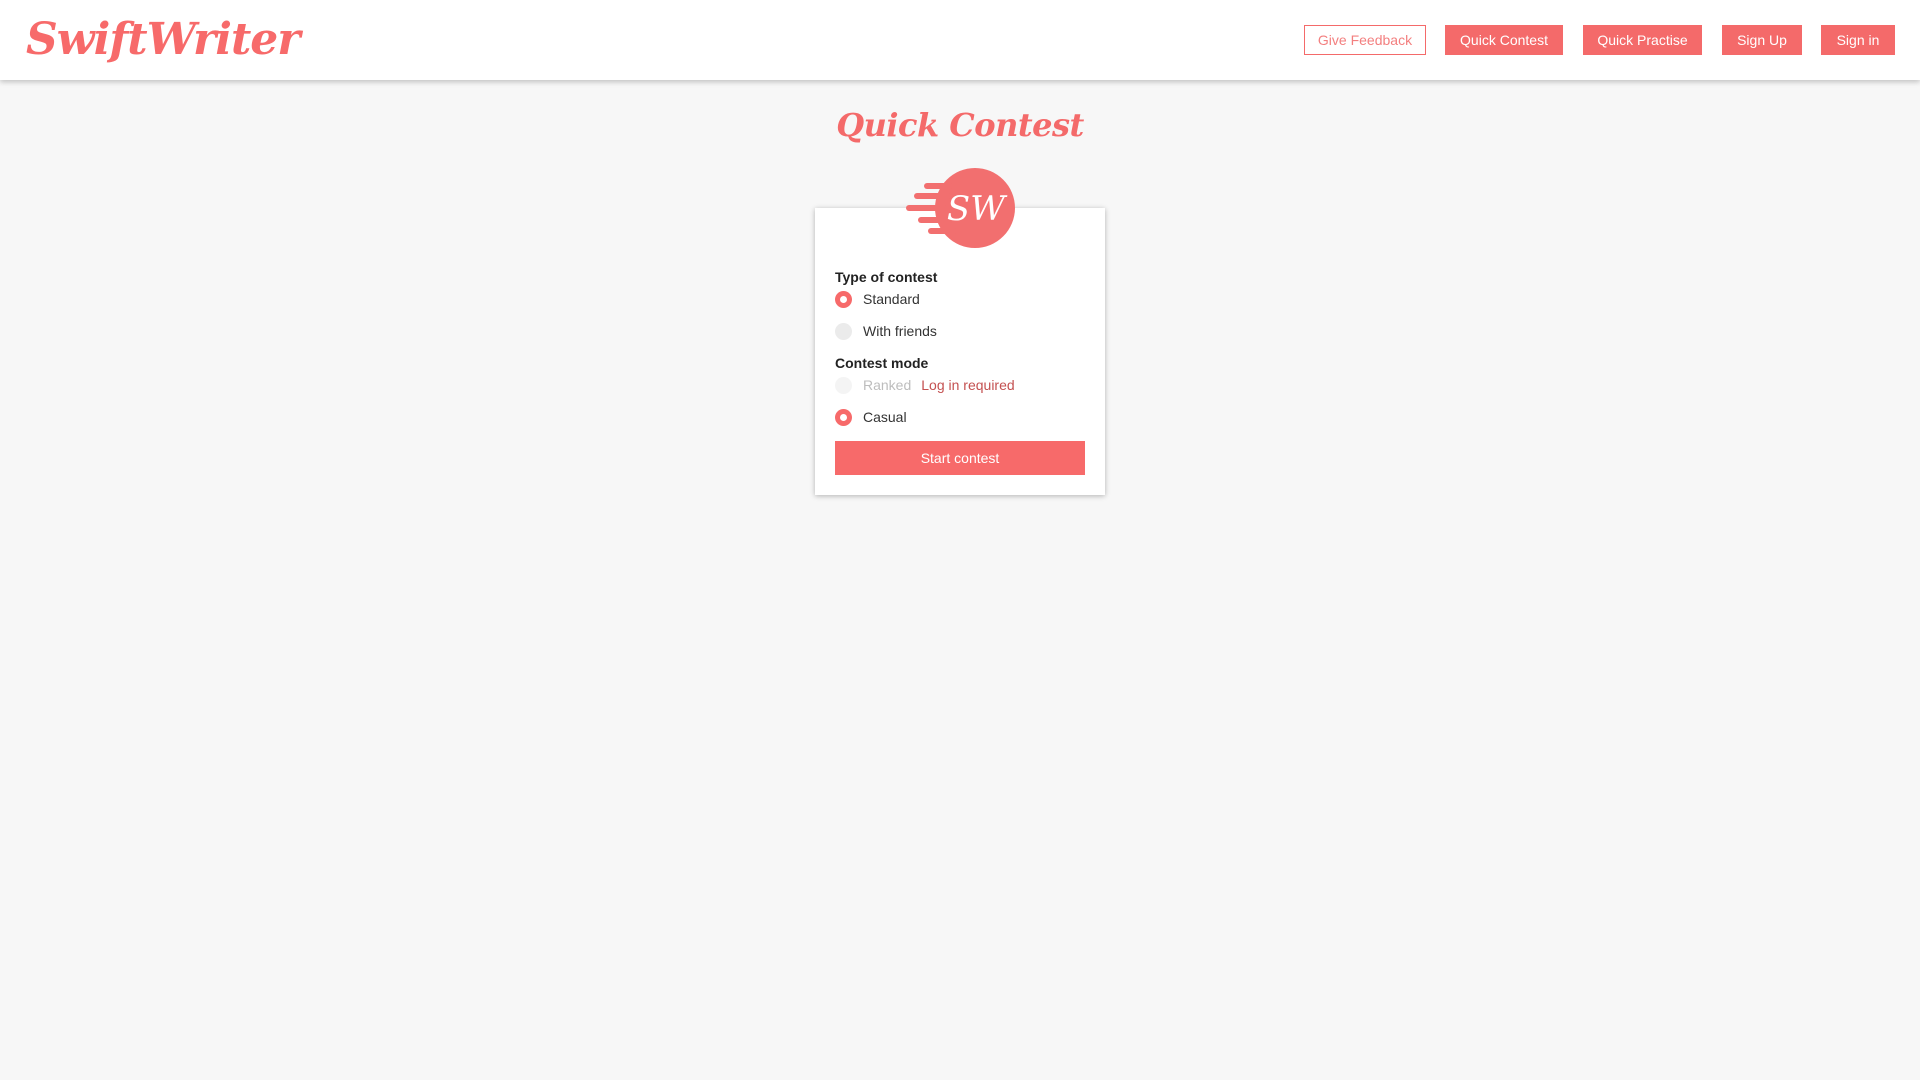  Describe the element at coordinates (1504, 40) in the screenshot. I see `quick-contest-button: Quick Contest` at that location.